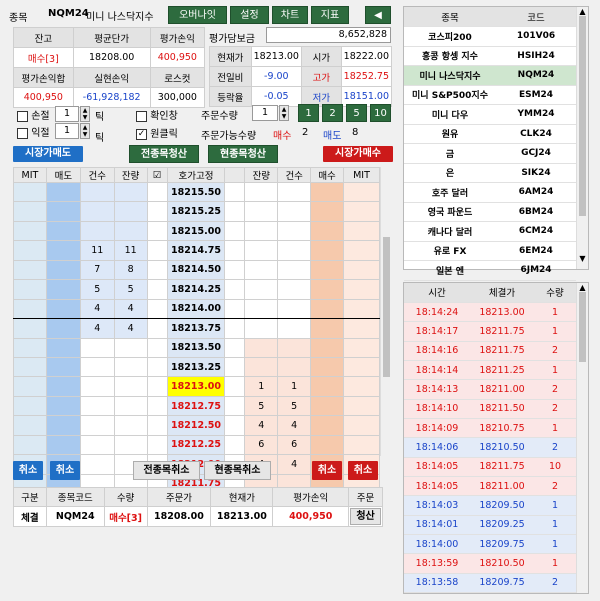  Describe the element at coordinates (85, 114) in the screenshot. I see `stoploss-spinner: ▲ ▼` at that location.